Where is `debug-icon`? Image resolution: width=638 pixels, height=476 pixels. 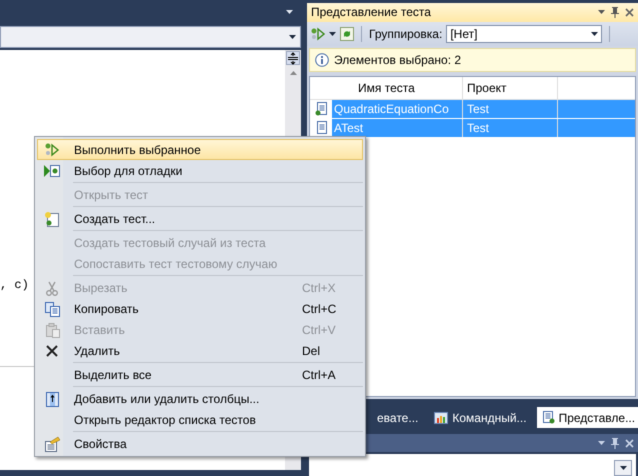
debug-icon is located at coordinates (52, 170).